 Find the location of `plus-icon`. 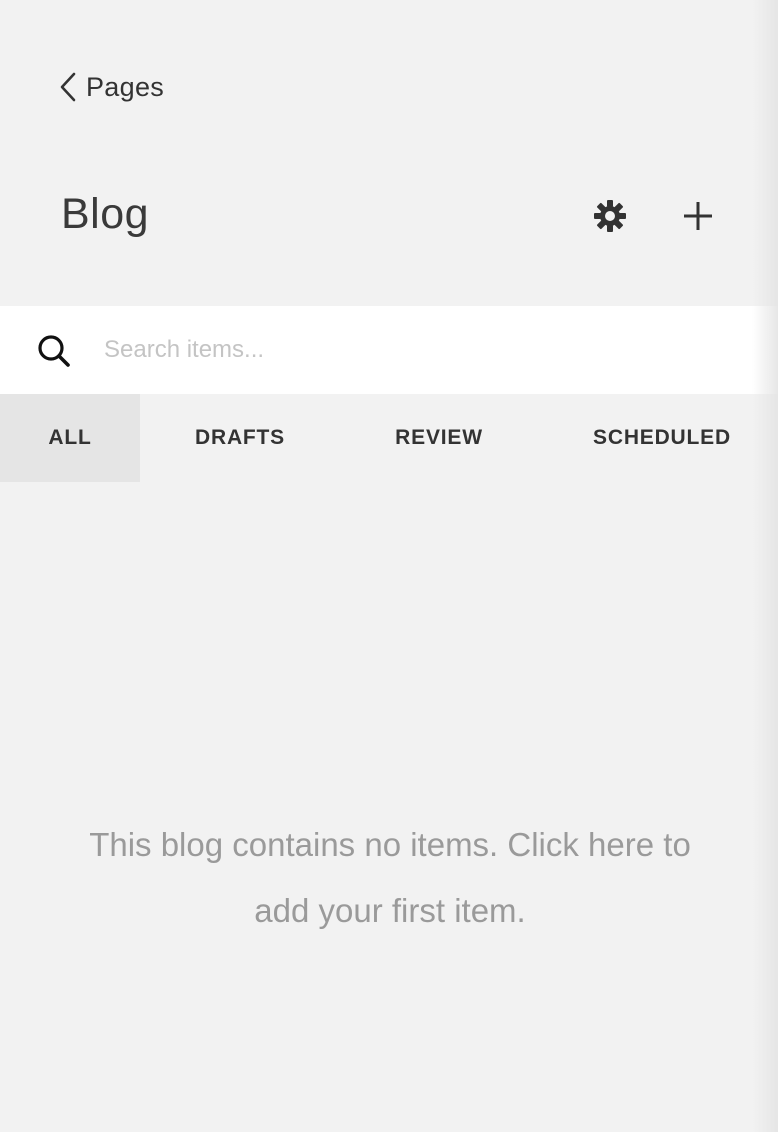

plus-icon is located at coordinates (698, 218).